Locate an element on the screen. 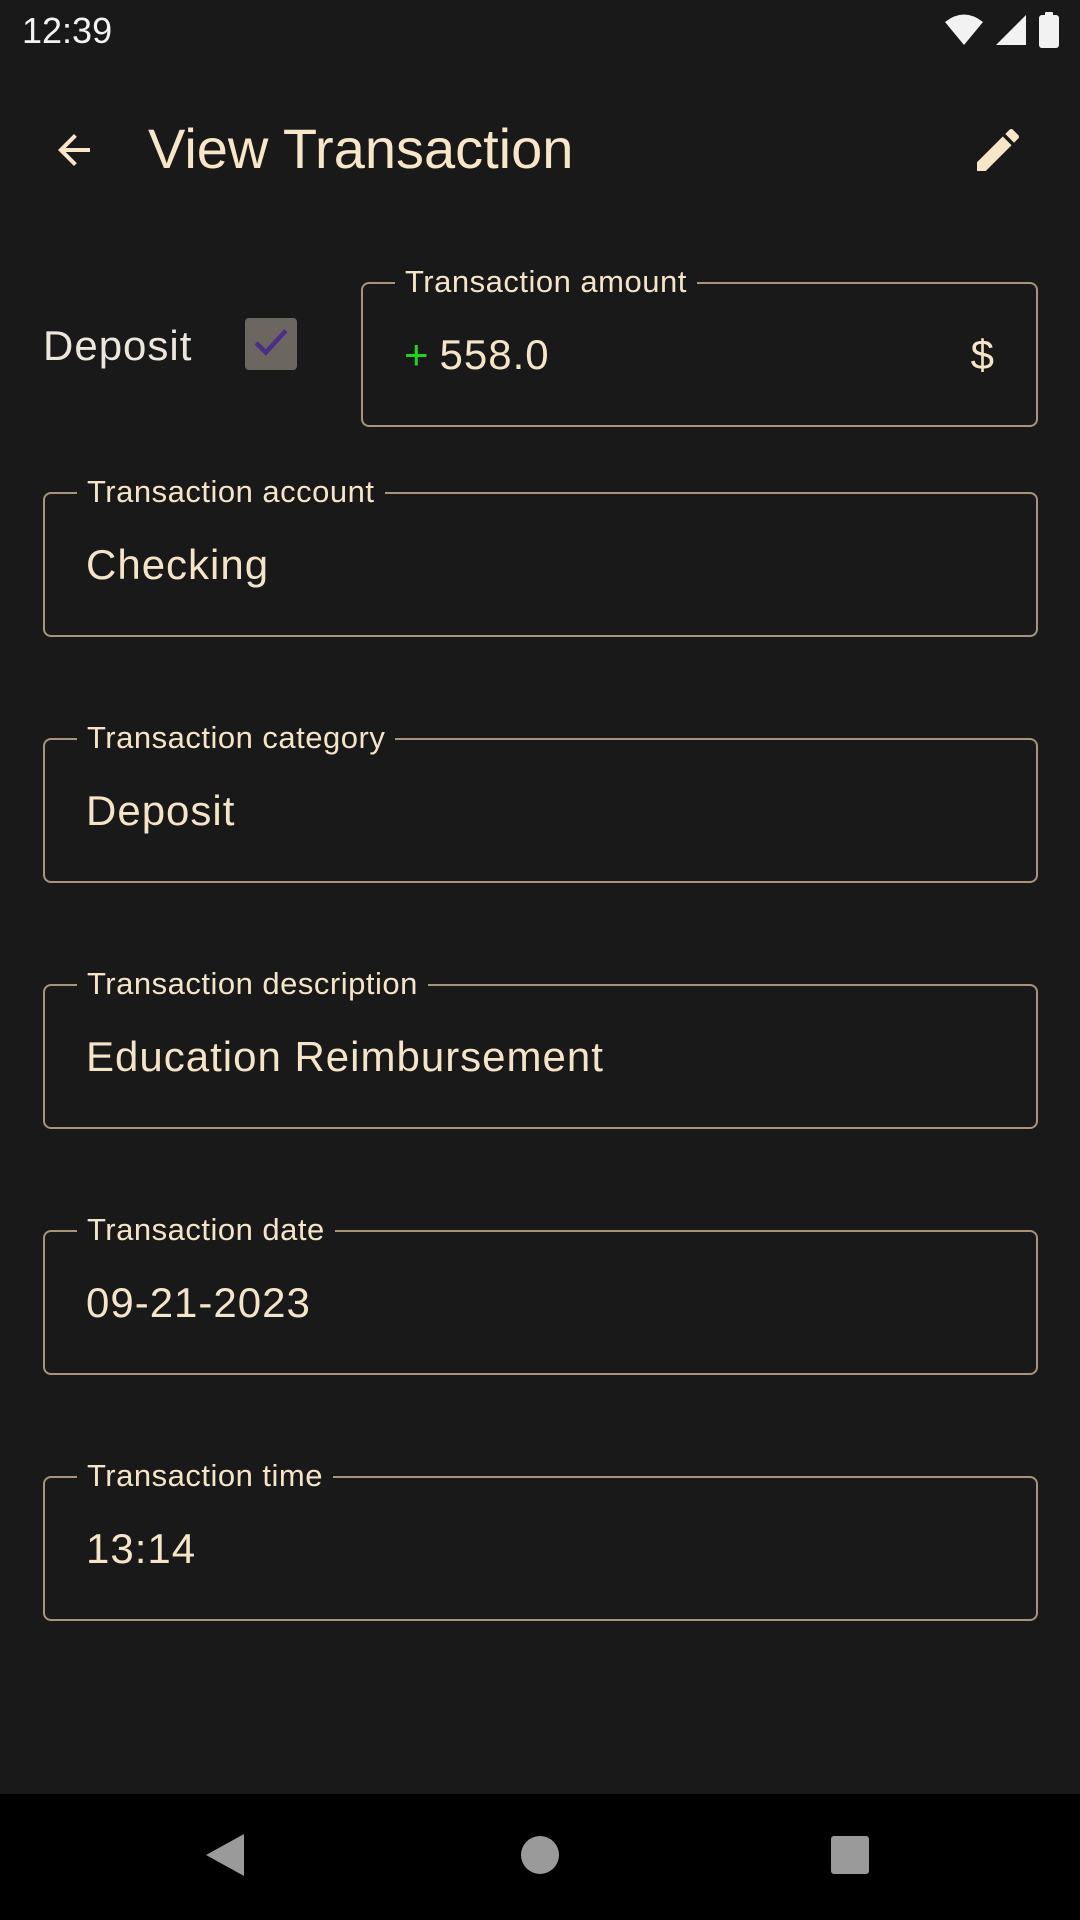 The height and width of the screenshot is (1920, 1080). pencil-edit-icon is located at coordinates (998, 152).